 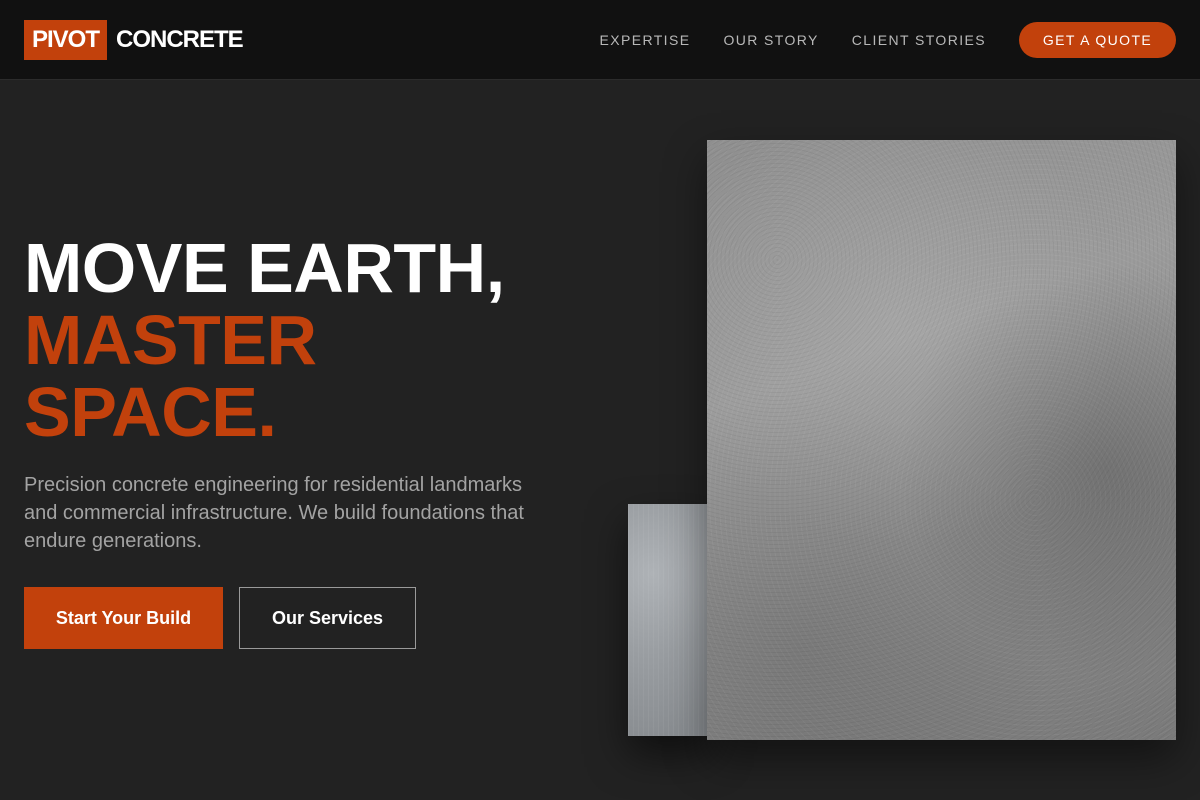 What do you see at coordinates (669, 620) in the screenshot?
I see `concrete-wall-image` at bounding box center [669, 620].